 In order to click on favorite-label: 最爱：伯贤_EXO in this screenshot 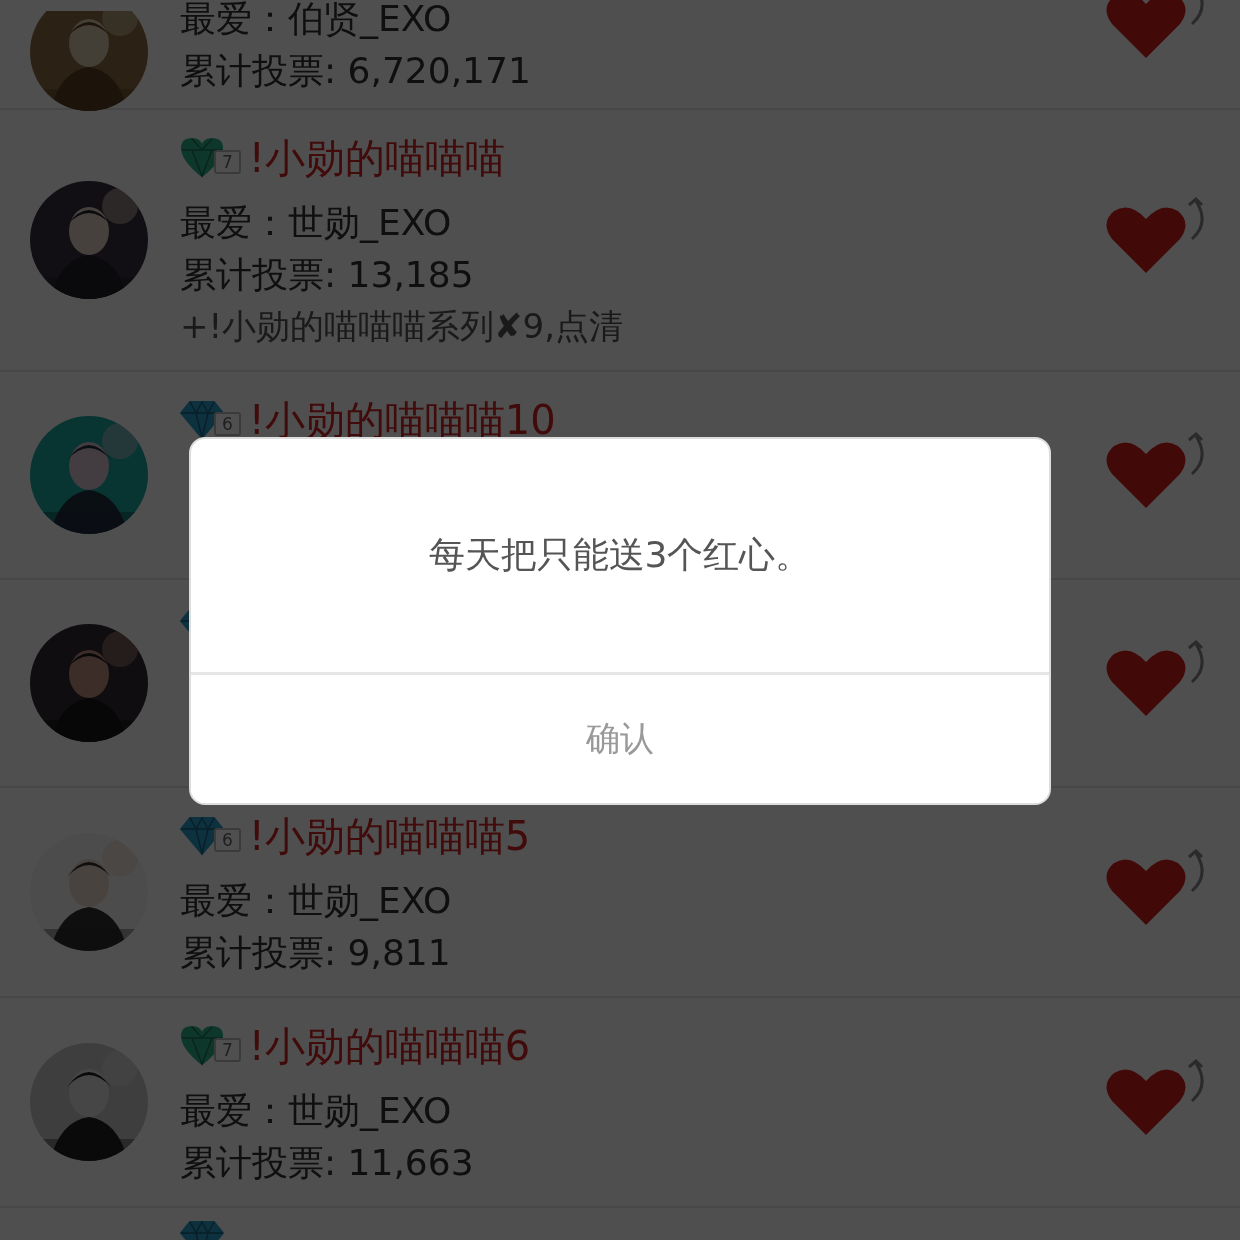, I will do `click(316, 20)`.